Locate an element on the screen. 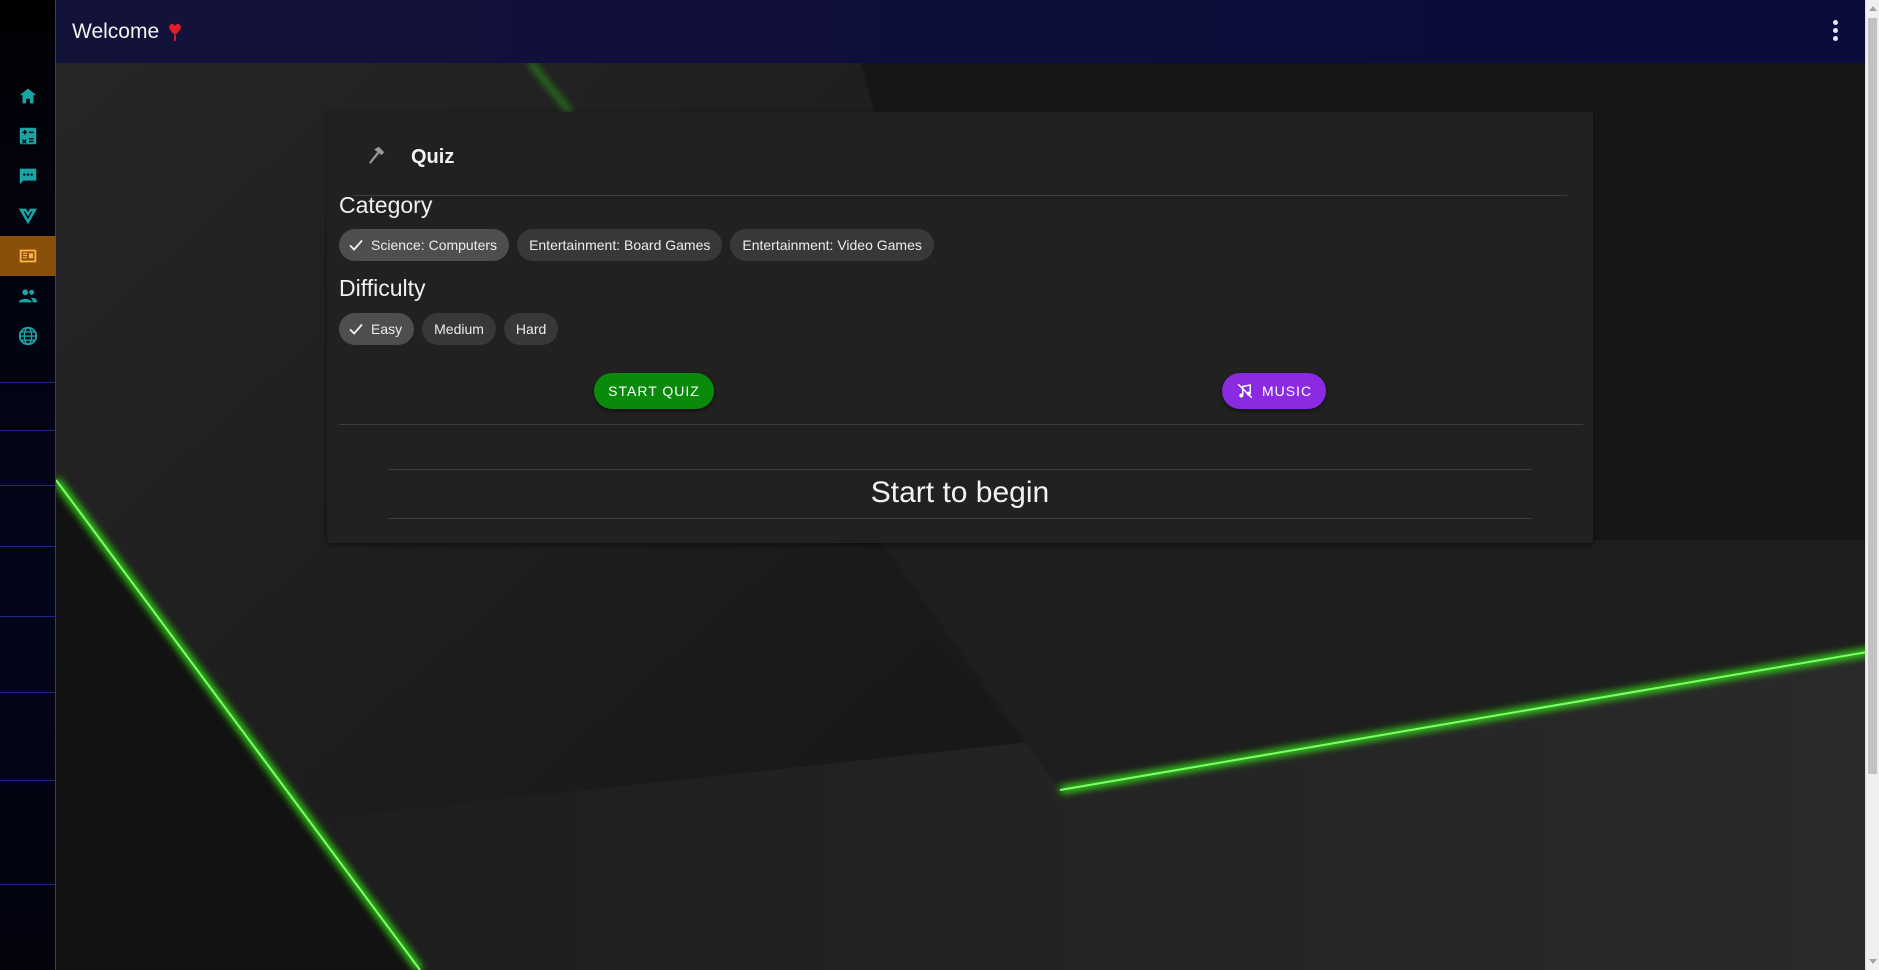  sidebar-item-home is located at coordinates (28, 96).